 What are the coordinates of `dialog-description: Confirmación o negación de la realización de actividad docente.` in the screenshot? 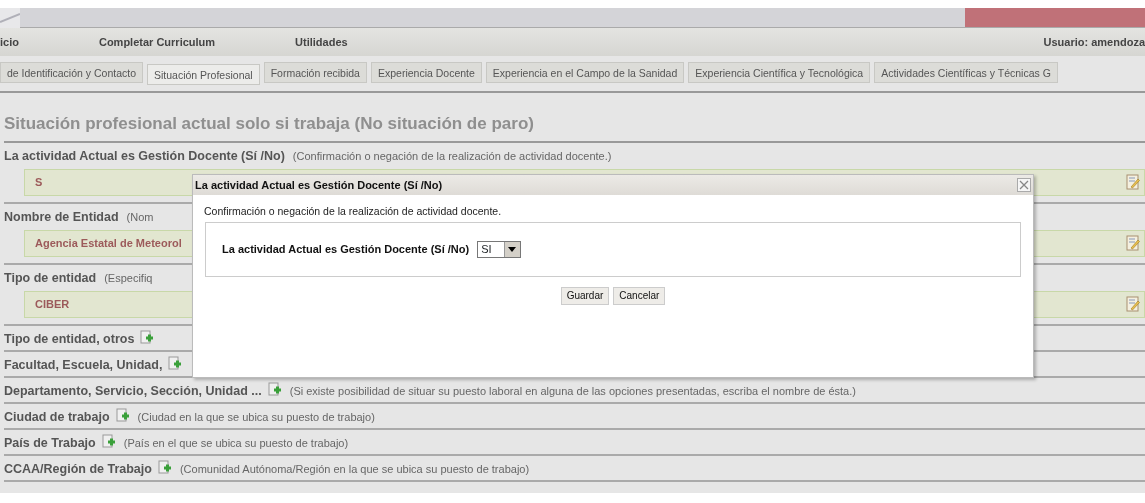 It's located at (353, 211).